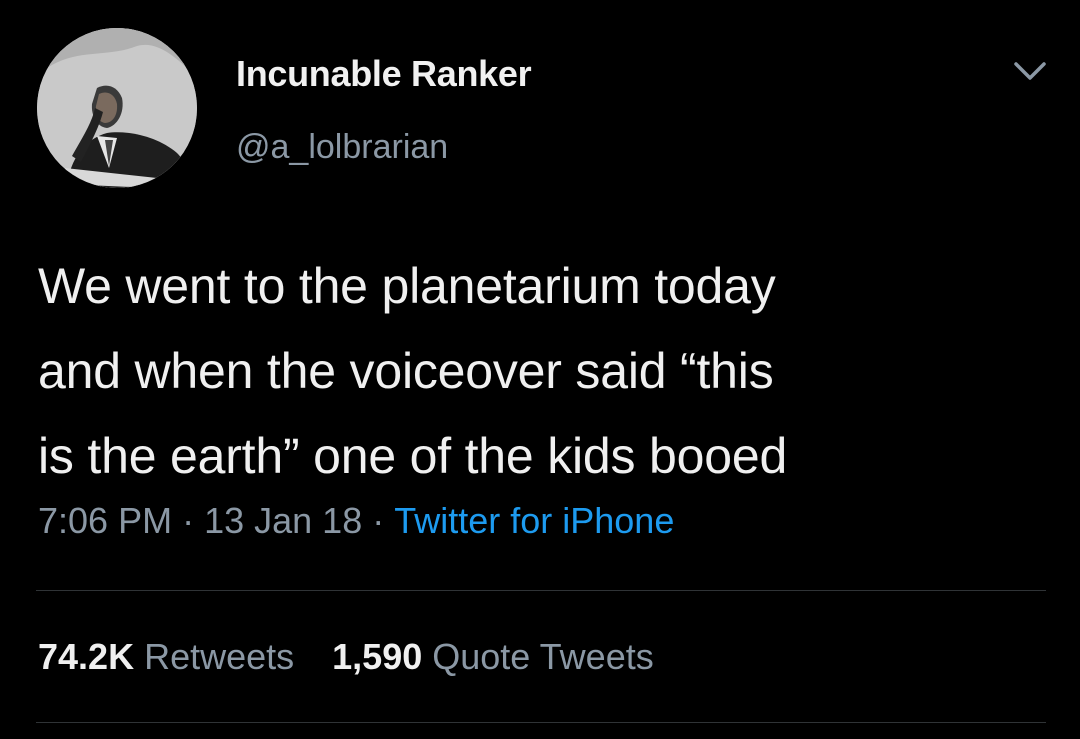  What do you see at coordinates (413, 456) in the screenshot?
I see `tweet-text-line: is the earth” one of the kids booed` at bounding box center [413, 456].